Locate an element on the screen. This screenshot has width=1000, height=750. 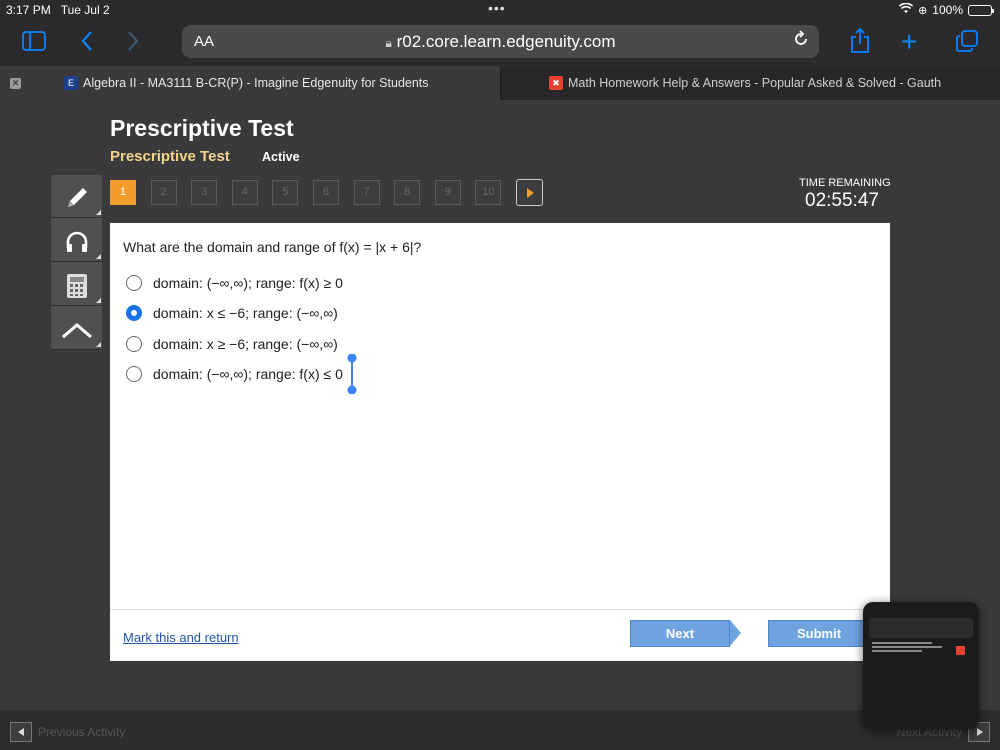
tabs-overview-icon is located at coordinates (967, 43).